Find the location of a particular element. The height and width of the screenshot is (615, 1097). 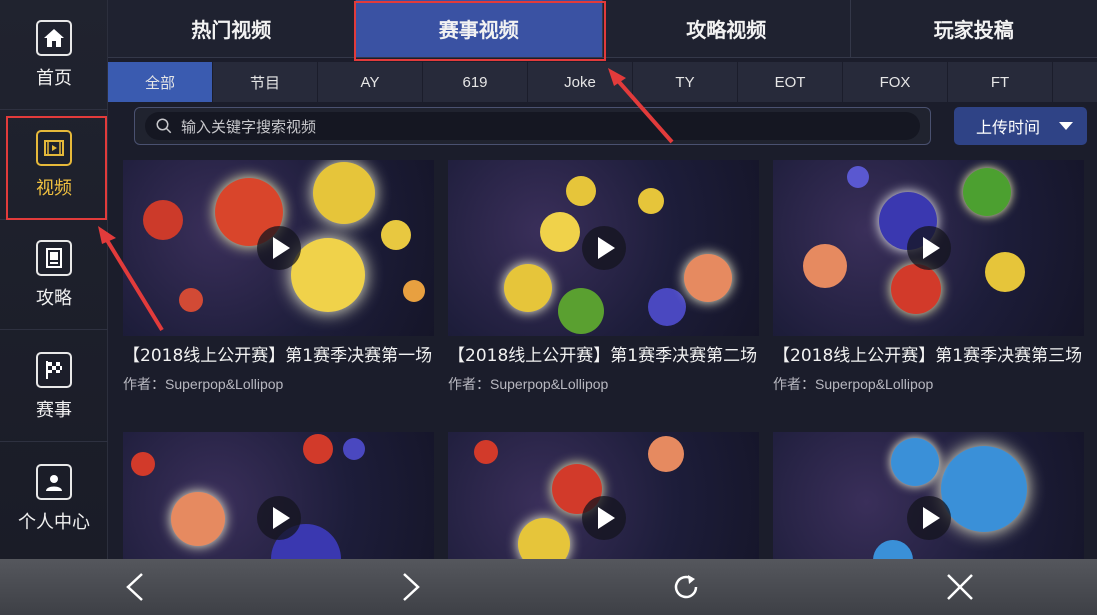

sidebar-item-profile: 个人中心 is located at coordinates (54, 499).